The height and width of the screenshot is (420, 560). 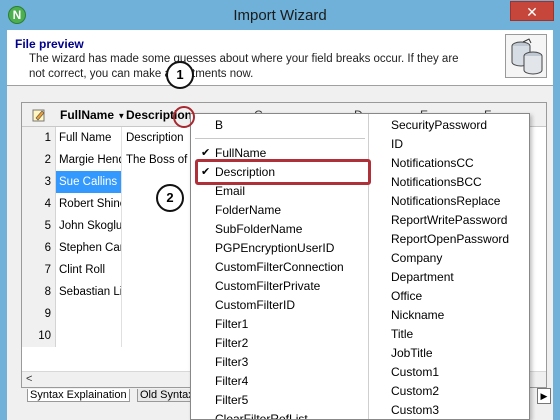 I want to click on header-title: File preview, so click(x=49, y=44).